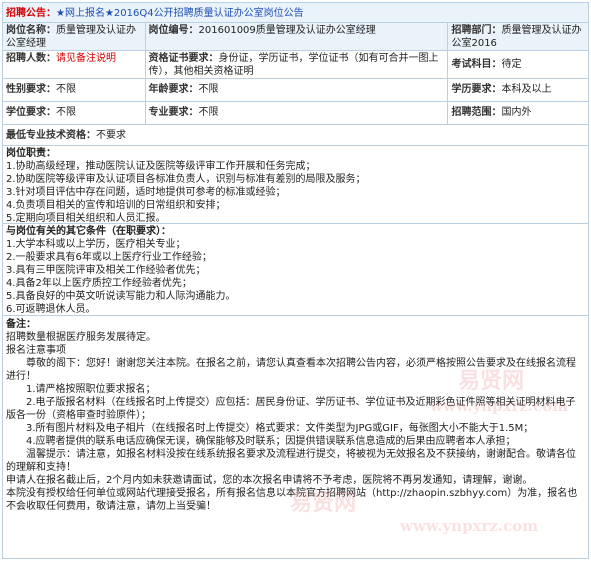 The width and height of the screenshot is (591, 565). What do you see at coordinates (66, 89) in the screenshot?
I see `gender-value: 不限` at bounding box center [66, 89].